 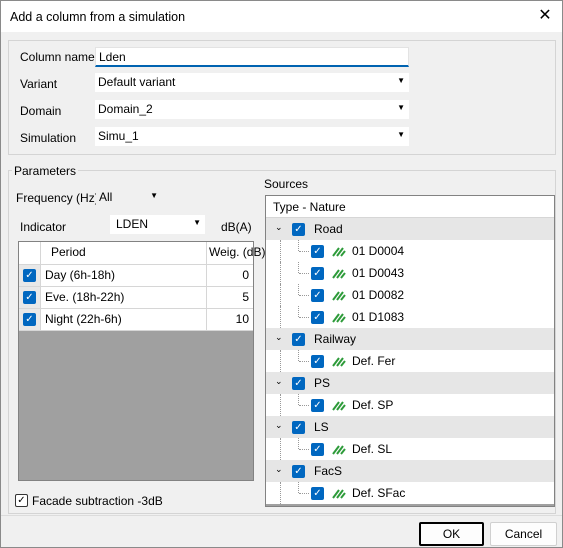 What do you see at coordinates (378, 251) in the screenshot?
I see `tree-leaf-label: 01 D0004` at bounding box center [378, 251].